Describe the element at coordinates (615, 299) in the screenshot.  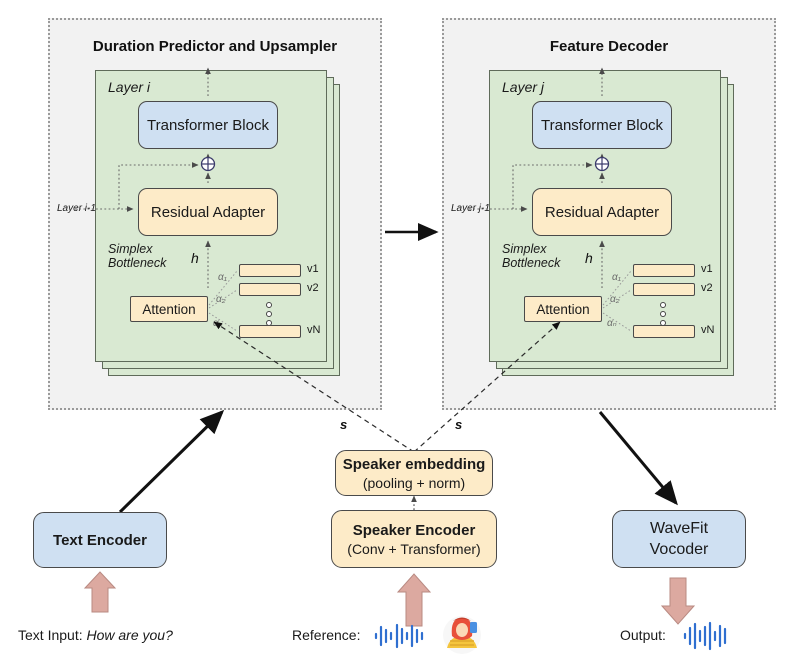
I see `alpha-2-label-right: α₂` at that location.